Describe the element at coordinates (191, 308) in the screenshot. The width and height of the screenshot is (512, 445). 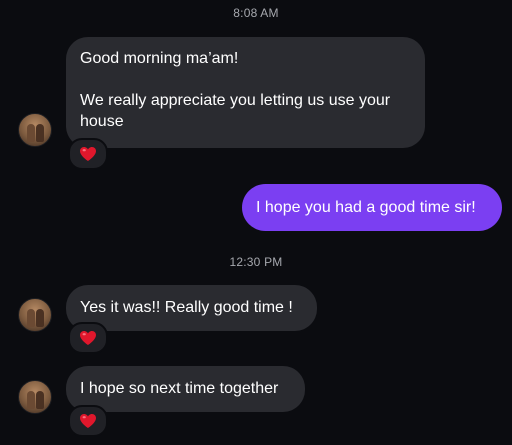
I see `message-bubble-incoming: Yes it was!! Really good time !` at that location.